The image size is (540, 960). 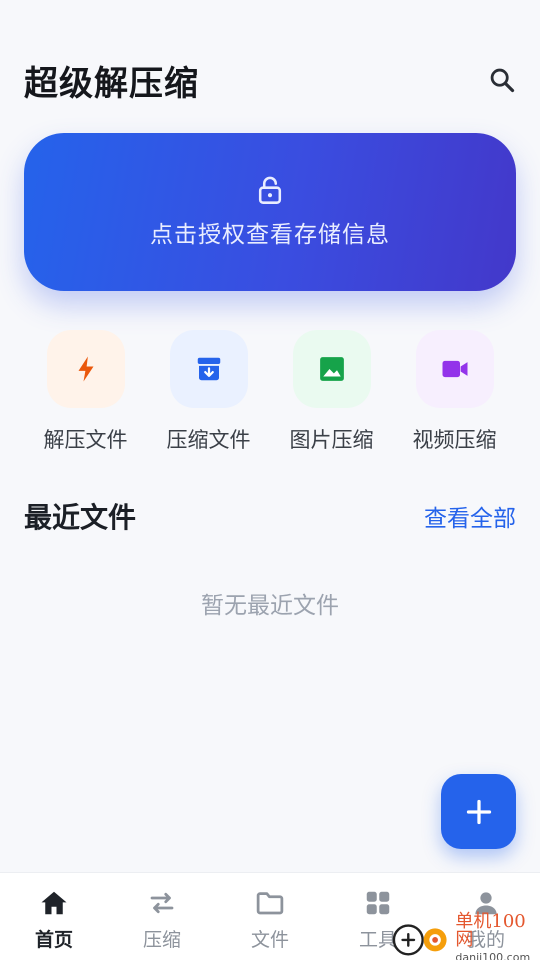 I want to click on shortcut-extract: 解压文件, so click(x=85, y=395).